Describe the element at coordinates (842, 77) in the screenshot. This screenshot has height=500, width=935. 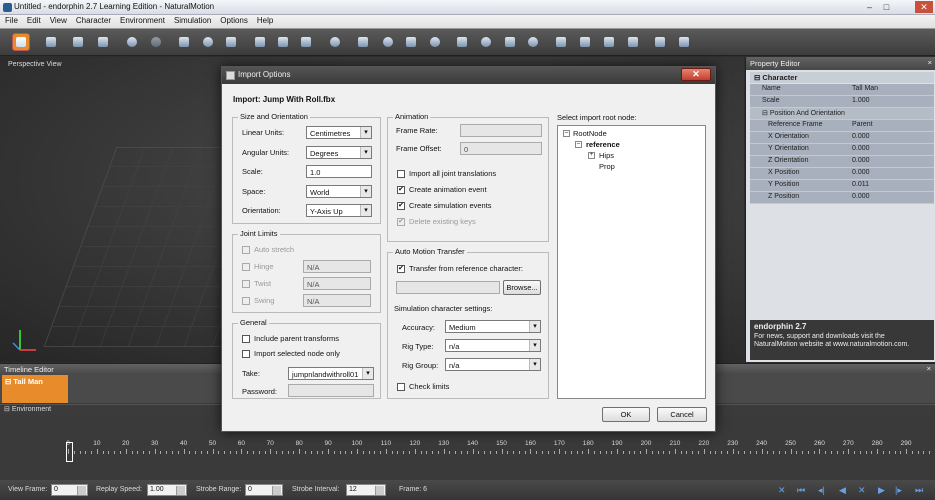
I see `character-section: ⊟ Character` at that location.